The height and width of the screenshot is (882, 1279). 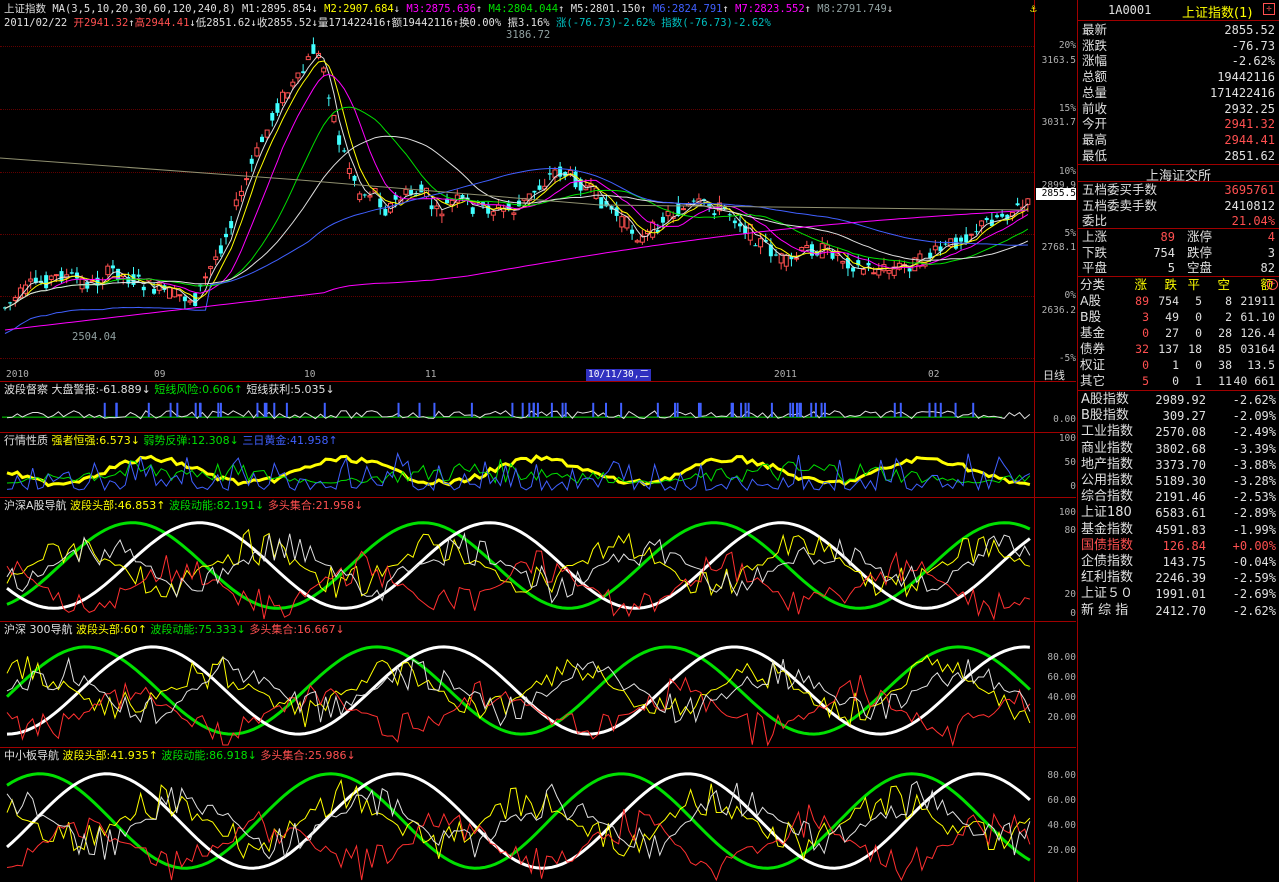 What do you see at coordinates (1178, 432) in the screenshot?
I see `index-row: 工业指数 2570.08 -2.49%` at bounding box center [1178, 432].